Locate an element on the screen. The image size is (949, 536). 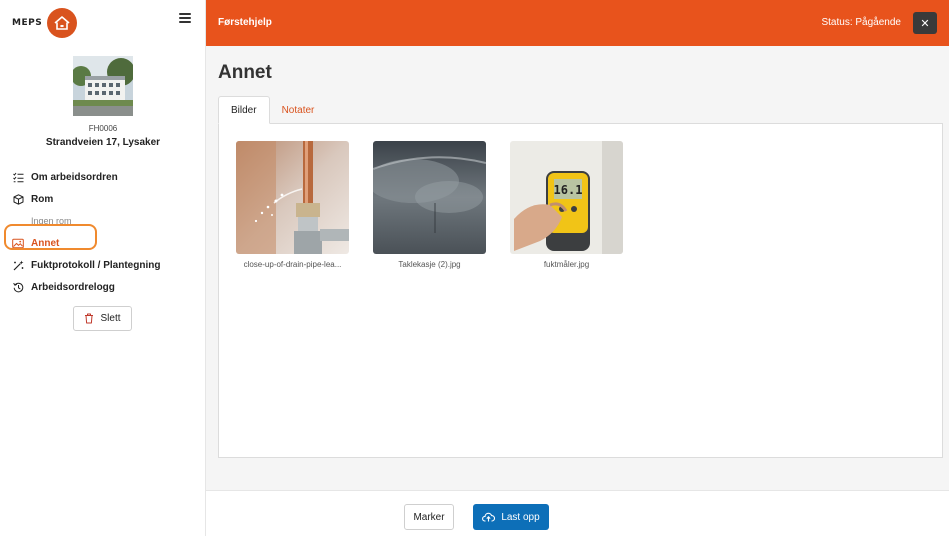
image-icon is located at coordinates (18, 243).